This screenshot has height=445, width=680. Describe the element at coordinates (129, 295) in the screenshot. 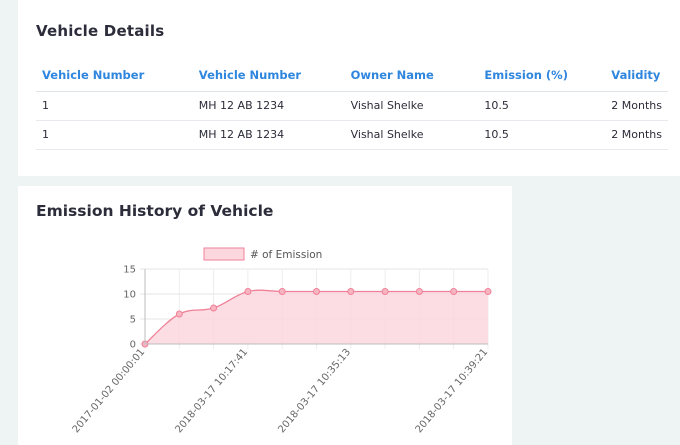

I see `y-tick-label: 10` at that location.